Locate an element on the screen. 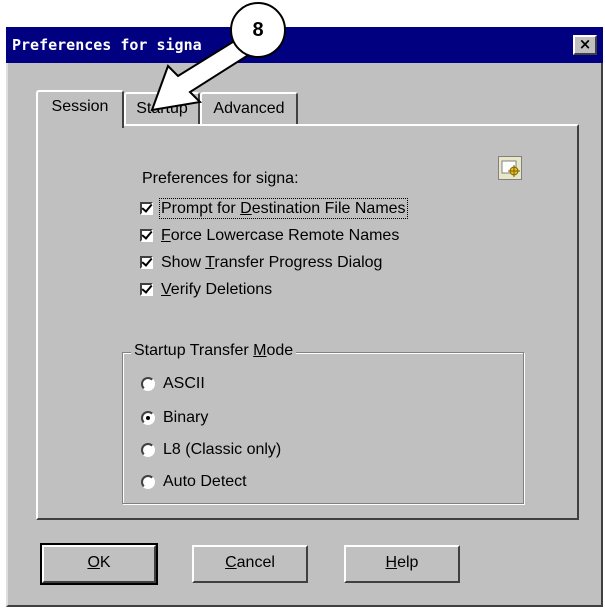  annotation-callout: 8 is located at coordinates (258, 30).